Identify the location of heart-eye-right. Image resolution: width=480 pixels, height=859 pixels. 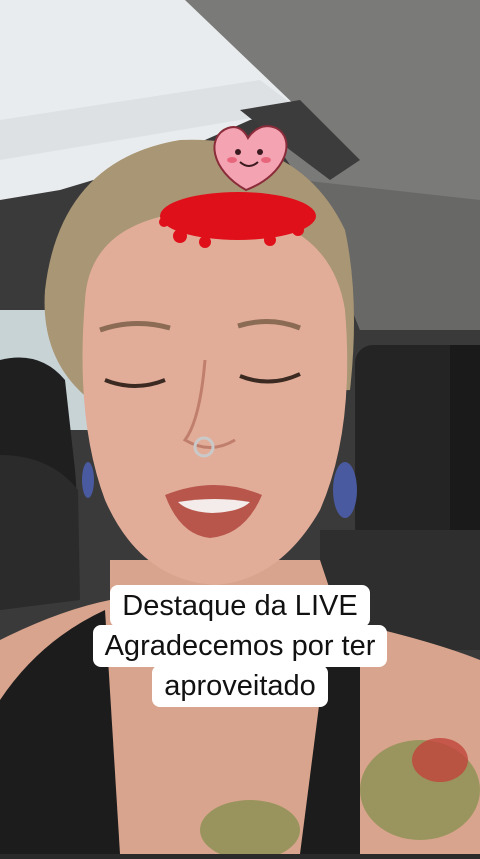
(260, 152).